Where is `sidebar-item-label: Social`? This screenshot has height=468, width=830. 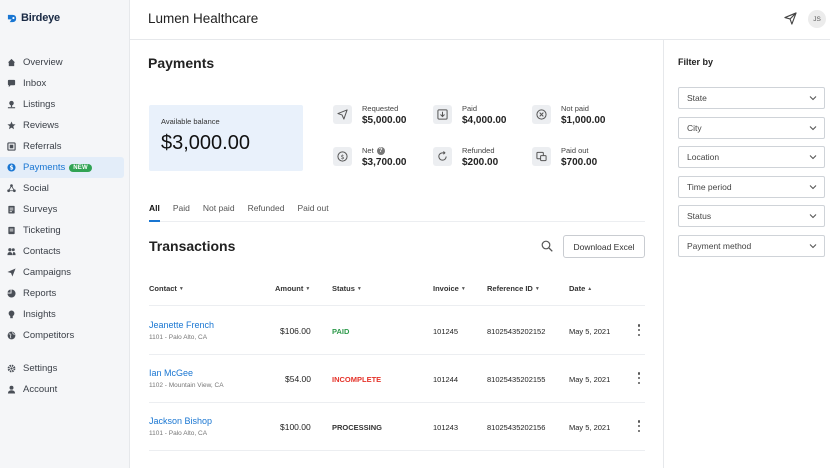
sidebar-item-label: Social is located at coordinates (36, 188).